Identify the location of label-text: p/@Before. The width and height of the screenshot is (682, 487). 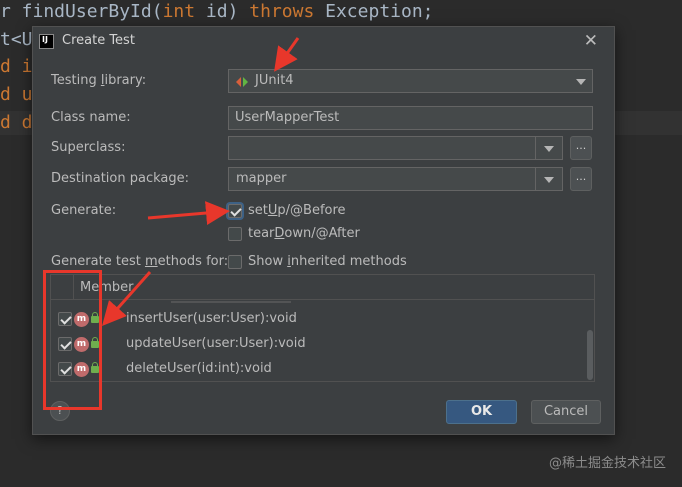
(311, 210).